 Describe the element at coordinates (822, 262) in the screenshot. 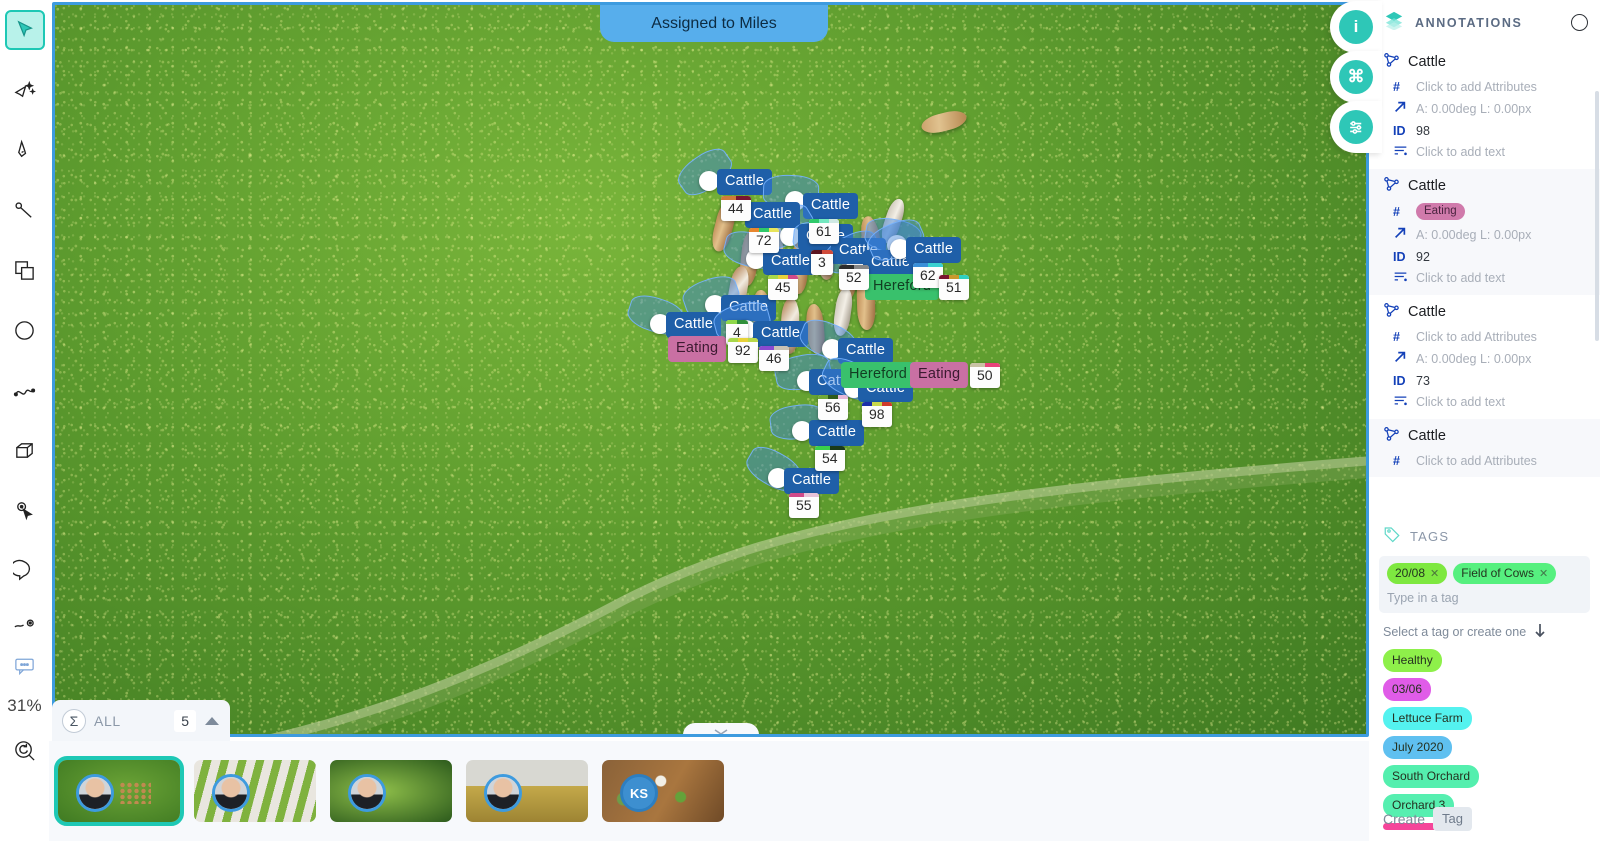

I see `annotation-id-chip: 3` at that location.